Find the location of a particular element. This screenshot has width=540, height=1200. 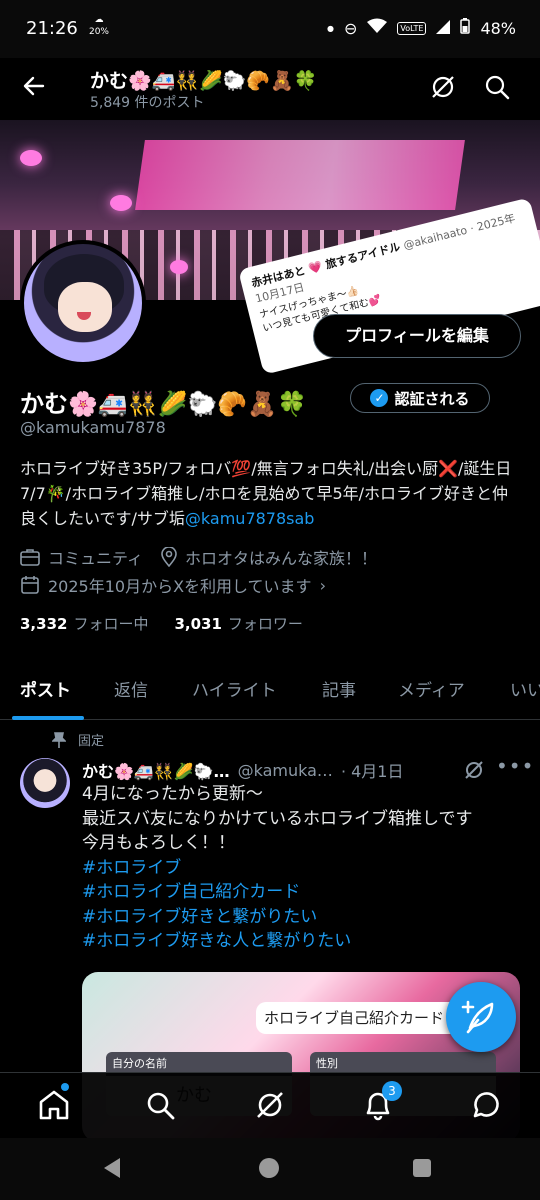

header-name: かむ🌸🚑👯🌽🐑🥐🧸🍀 is located at coordinates (204, 81).